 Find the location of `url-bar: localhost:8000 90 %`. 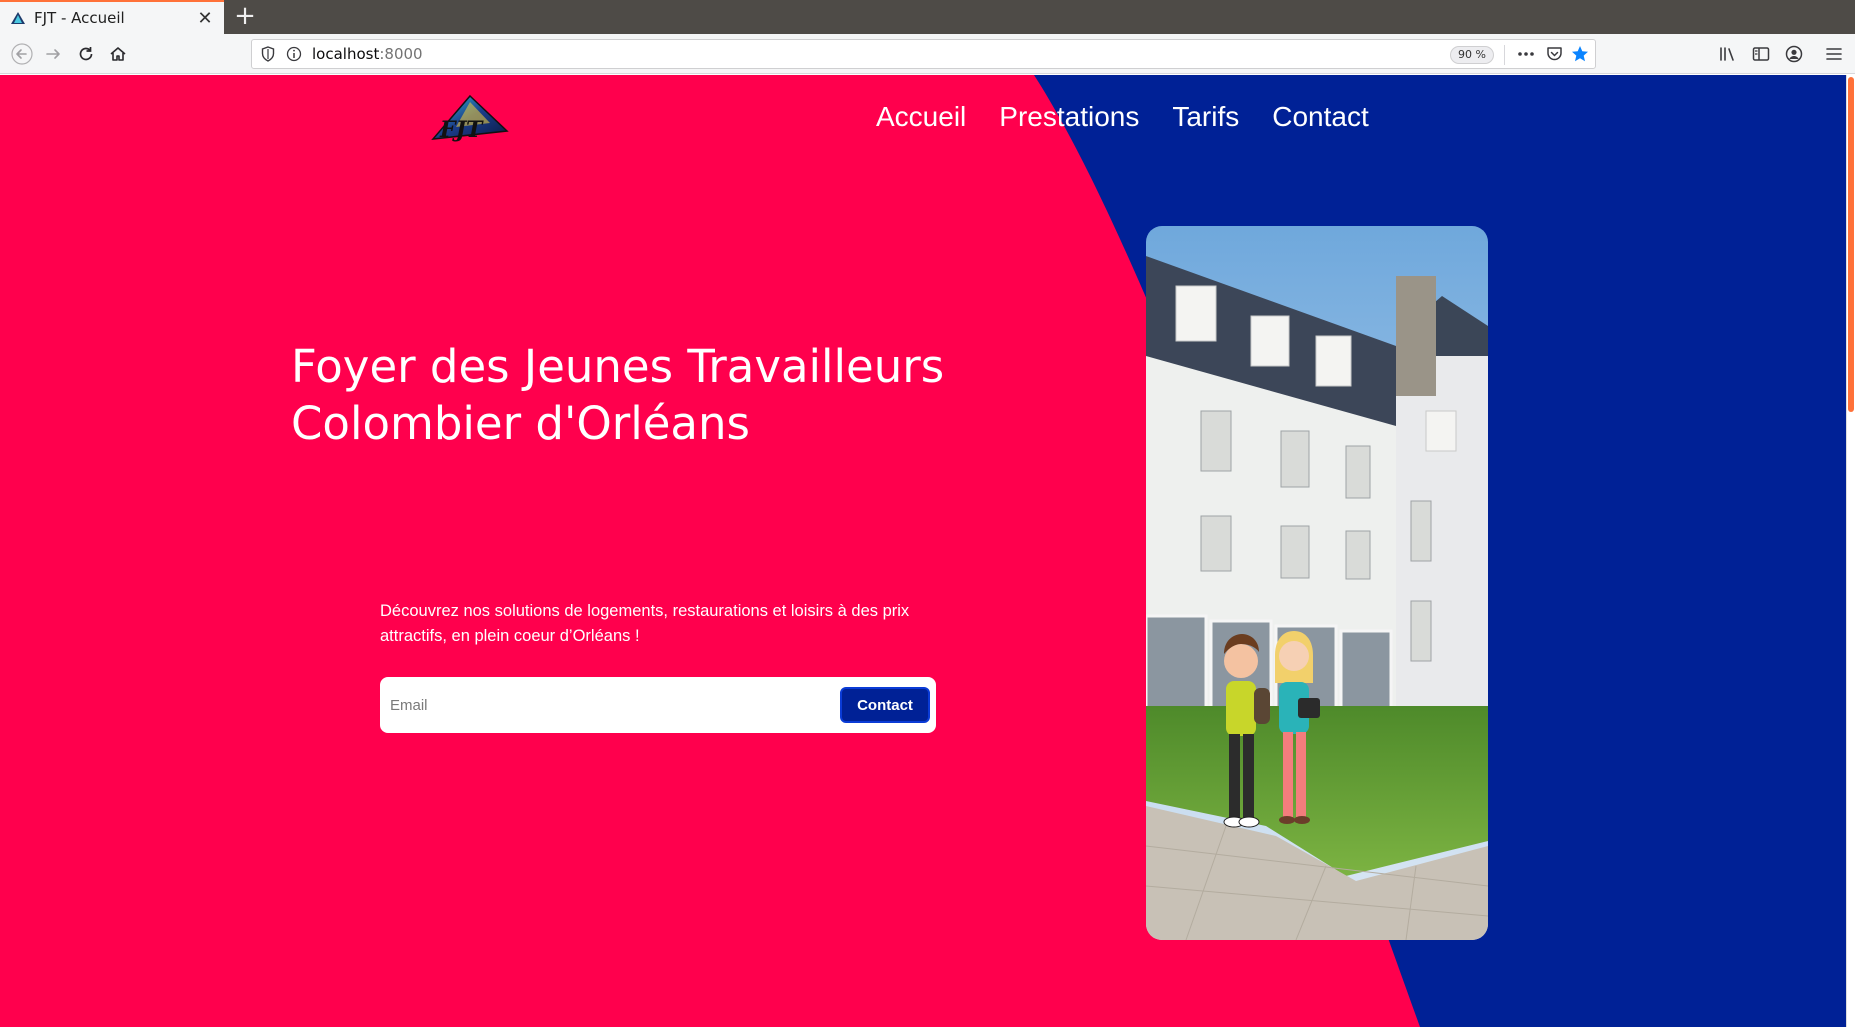

url-bar: localhost:8000 90 % is located at coordinates (923, 54).